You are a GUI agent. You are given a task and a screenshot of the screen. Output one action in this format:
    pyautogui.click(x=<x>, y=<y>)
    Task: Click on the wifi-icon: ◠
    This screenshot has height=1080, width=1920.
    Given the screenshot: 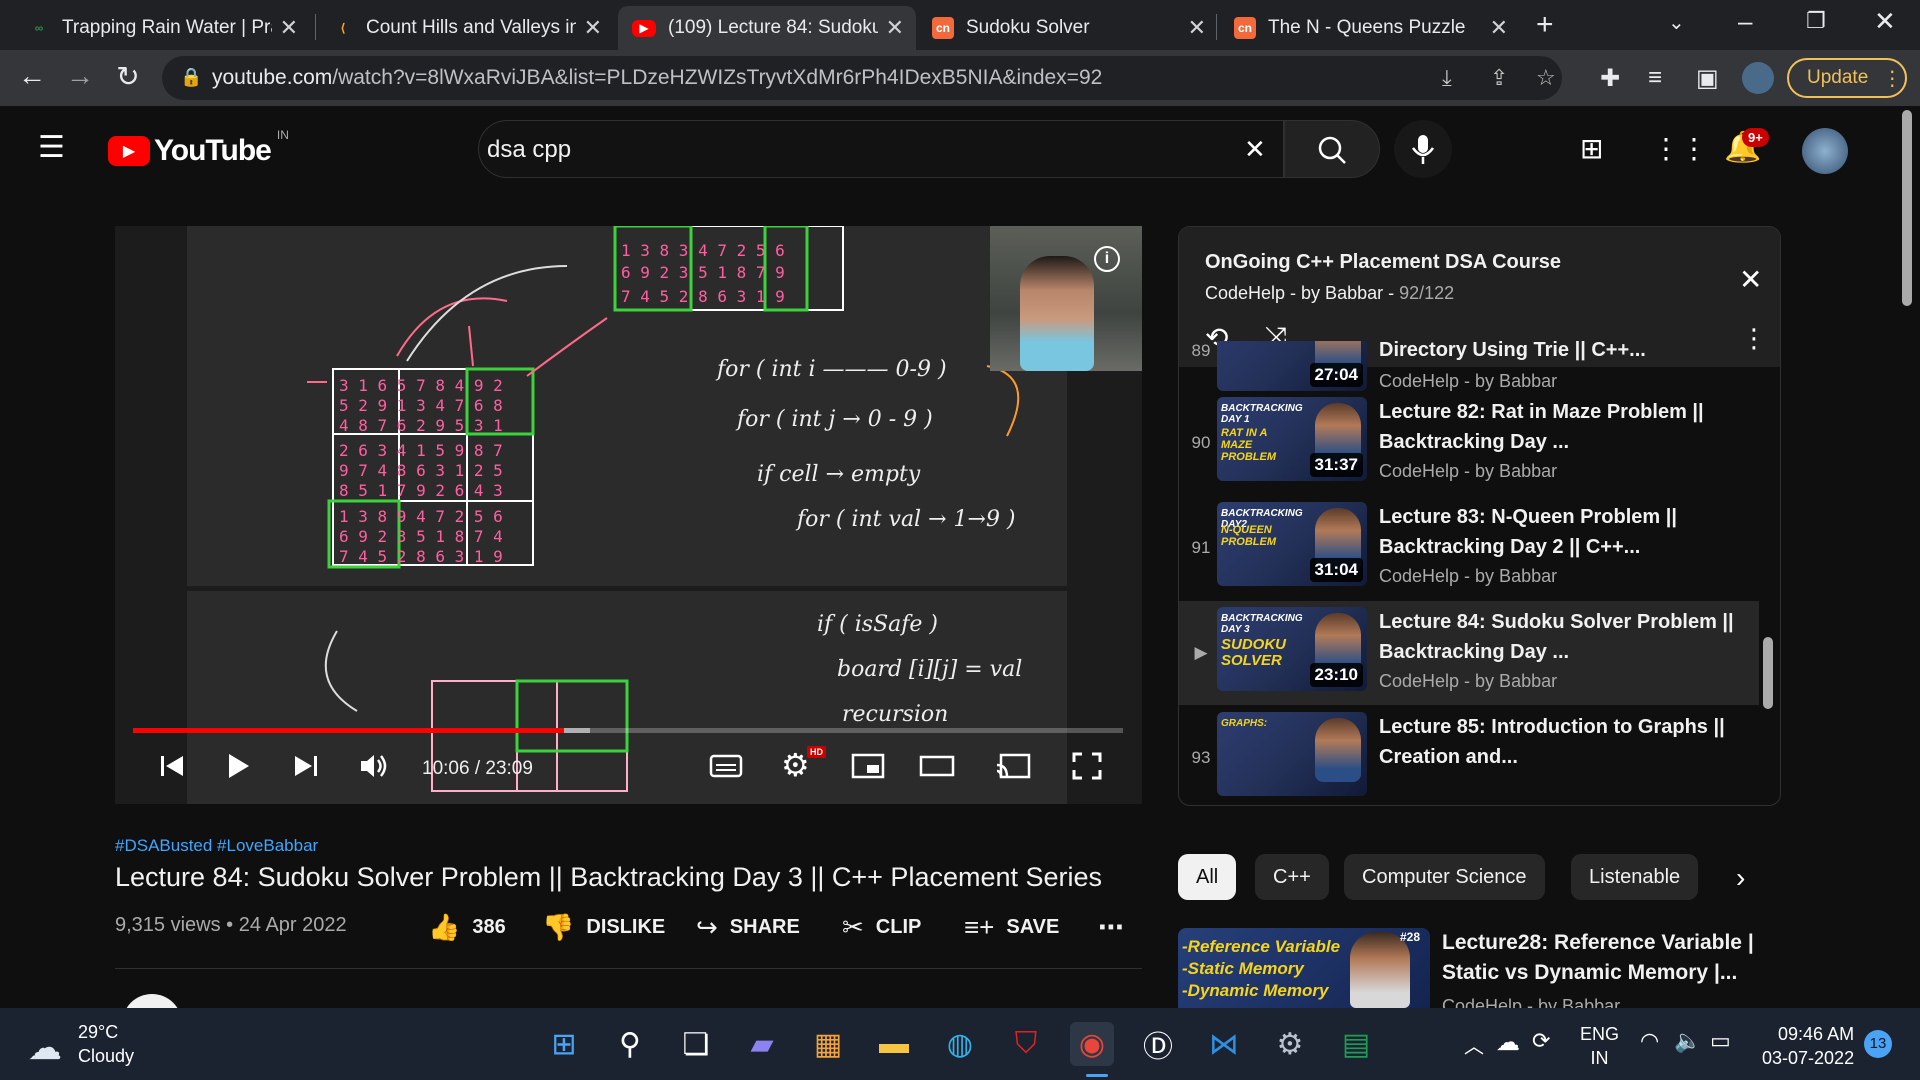 What is the action you would take?
    pyautogui.click(x=1649, y=1041)
    